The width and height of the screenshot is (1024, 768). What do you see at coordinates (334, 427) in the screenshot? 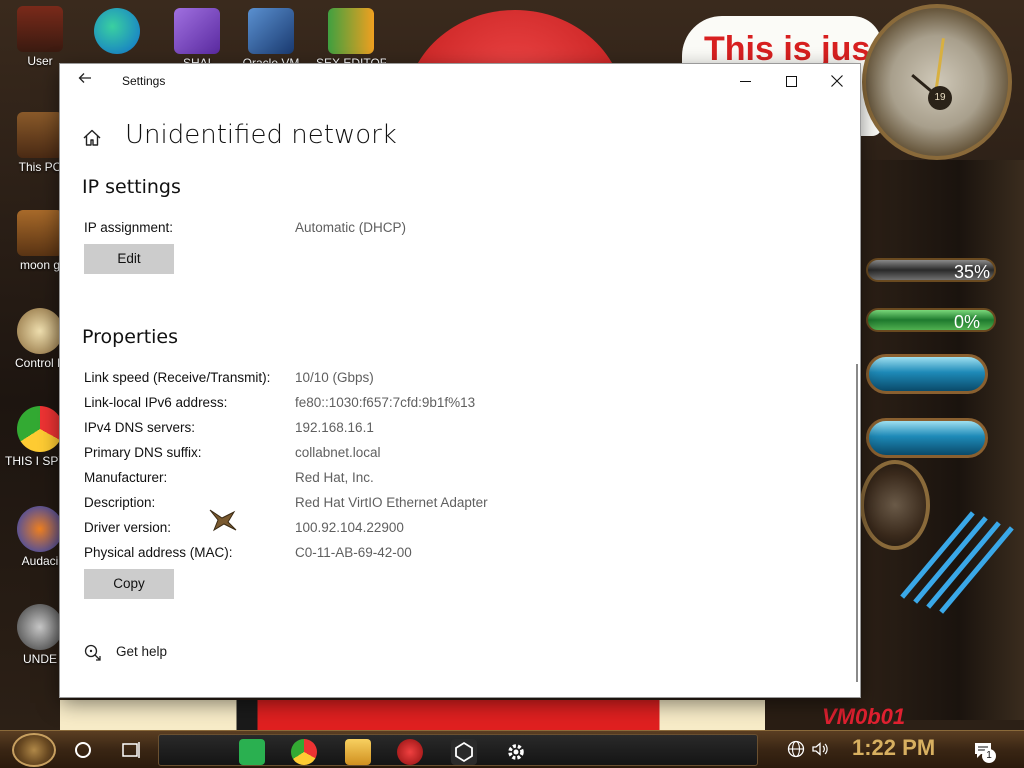
I see `property-value: 192.168.16.1` at bounding box center [334, 427].